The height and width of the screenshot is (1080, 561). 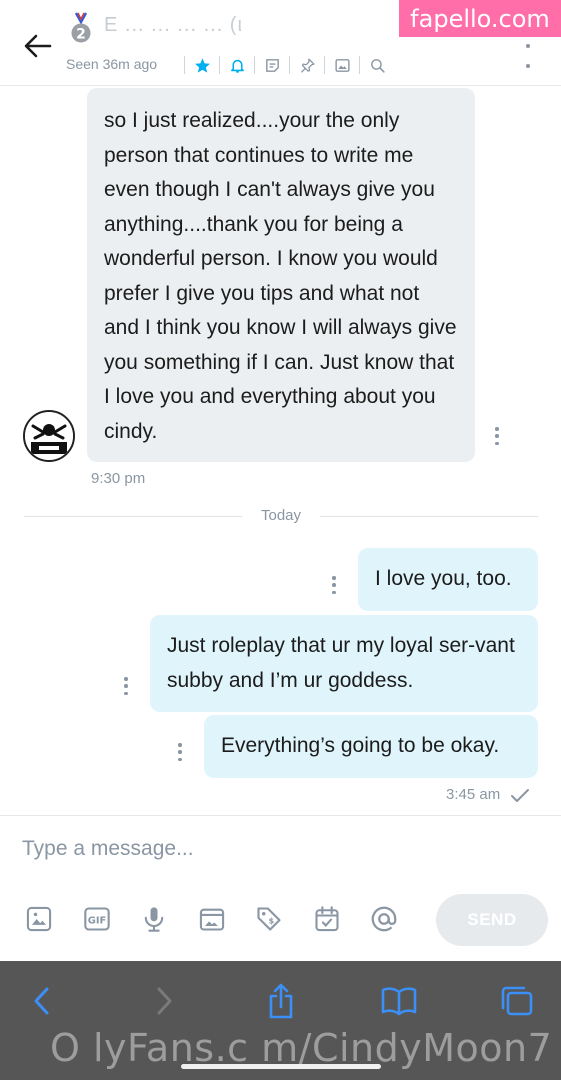 I want to click on last-seen-status: Seen 36m ago, so click(x=112, y=64).